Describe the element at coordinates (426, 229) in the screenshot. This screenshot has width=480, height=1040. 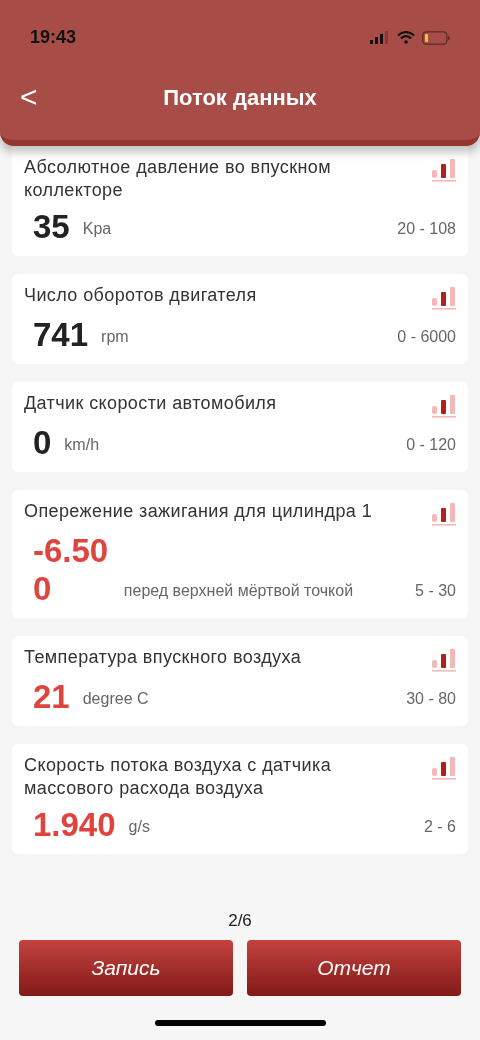
I see `range-label: 20 - 108` at that location.